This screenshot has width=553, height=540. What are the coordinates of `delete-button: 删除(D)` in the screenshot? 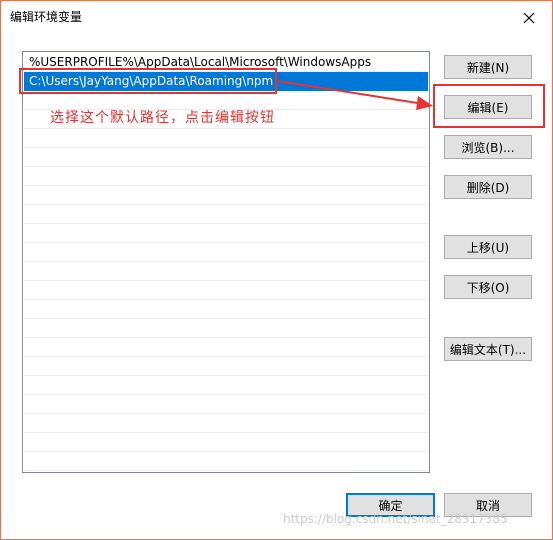 It's located at (488, 187).